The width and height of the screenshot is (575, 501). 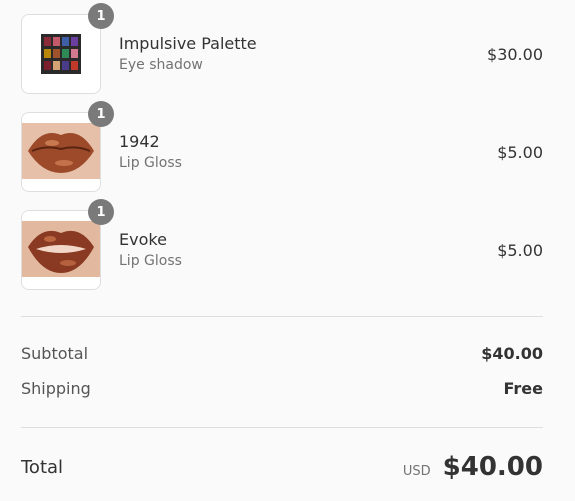 What do you see at coordinates (303, 54) in the screenshot?
I see `item-info: Impulsive Palette Eye shadow` at bounding box center [303, 54].